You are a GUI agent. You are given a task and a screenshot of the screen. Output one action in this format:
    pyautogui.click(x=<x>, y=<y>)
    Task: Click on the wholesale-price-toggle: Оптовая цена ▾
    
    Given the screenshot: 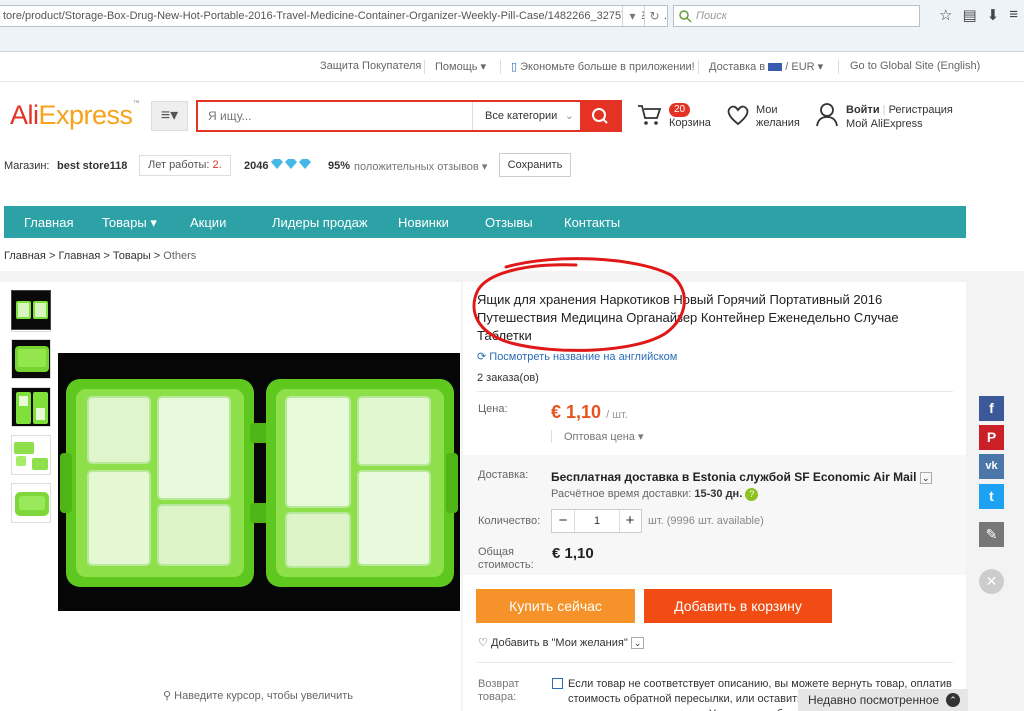 What is the action you would take?
    pyautogui.click(x=597, y=436)
    